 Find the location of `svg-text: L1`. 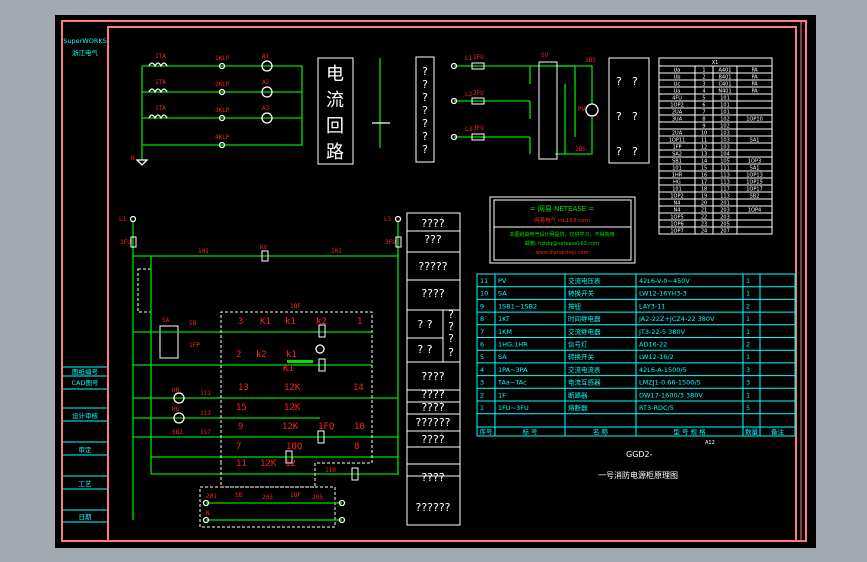

svg-text: L1 is located at coordinates (469, 58).